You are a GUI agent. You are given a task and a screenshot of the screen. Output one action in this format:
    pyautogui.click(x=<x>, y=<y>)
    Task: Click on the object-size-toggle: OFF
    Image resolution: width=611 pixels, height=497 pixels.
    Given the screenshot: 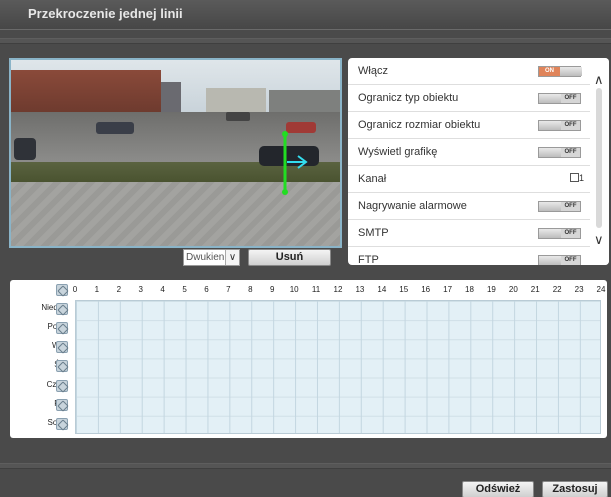 What is the action you would take?
    pyautogui.click(x=559, y=125)
    